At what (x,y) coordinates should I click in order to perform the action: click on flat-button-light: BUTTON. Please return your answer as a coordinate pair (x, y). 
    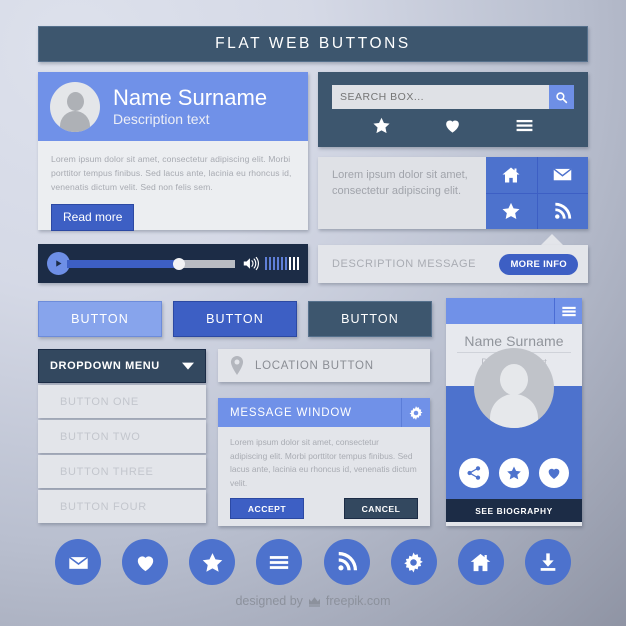
    Looking at the image, I should click on (100, 319).